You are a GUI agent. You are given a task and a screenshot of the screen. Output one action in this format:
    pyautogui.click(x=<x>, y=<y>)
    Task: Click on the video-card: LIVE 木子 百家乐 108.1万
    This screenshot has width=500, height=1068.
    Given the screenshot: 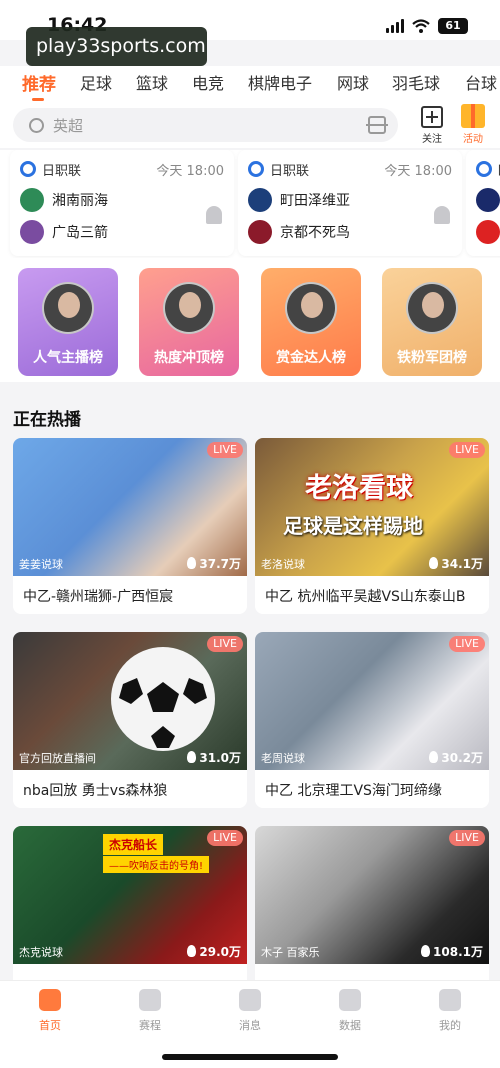 What is the action you would take?
    pyautogui.click(x=372, y=914)
    